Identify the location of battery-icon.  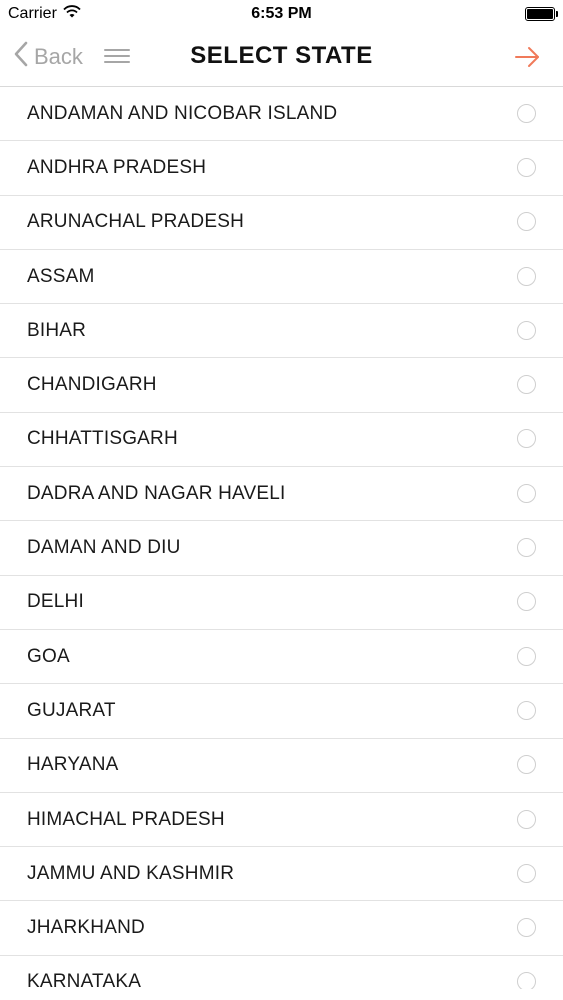
(541, 14).